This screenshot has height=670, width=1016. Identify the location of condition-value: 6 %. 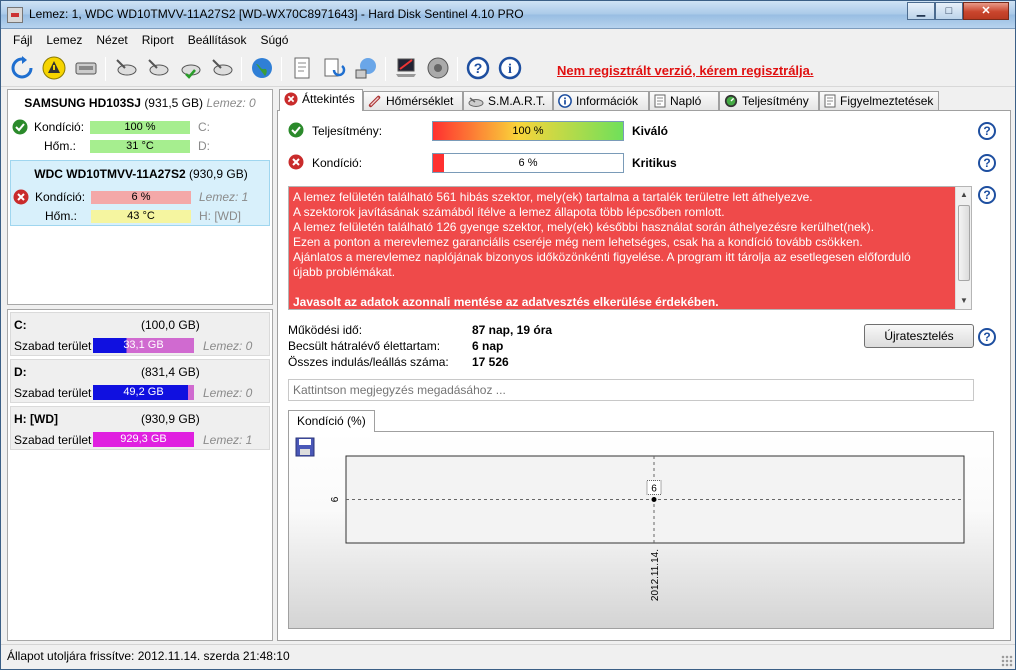
(528, 163).